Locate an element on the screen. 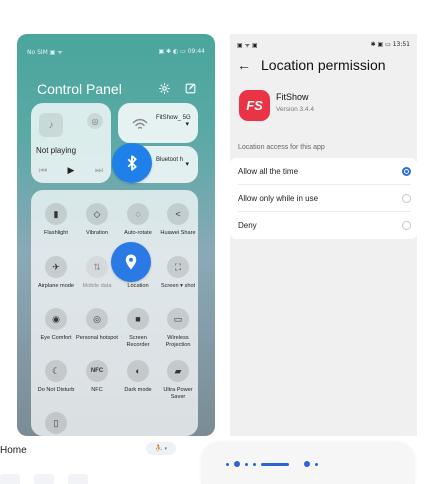 Image resolution: width=430 pixels, height=484 pixels. tile-screen-recorder: ■ Screen Recorder is located at coordinates (138, 328).